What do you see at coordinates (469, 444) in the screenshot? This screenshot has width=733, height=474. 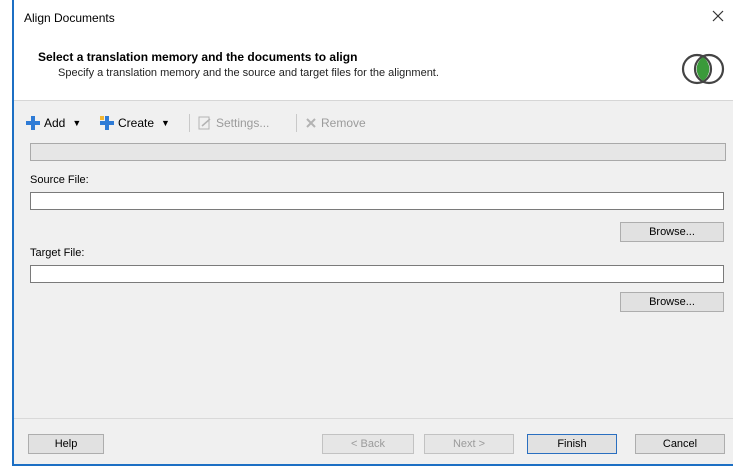 I see `next-button: Next >` at bounding box center [469, 444].